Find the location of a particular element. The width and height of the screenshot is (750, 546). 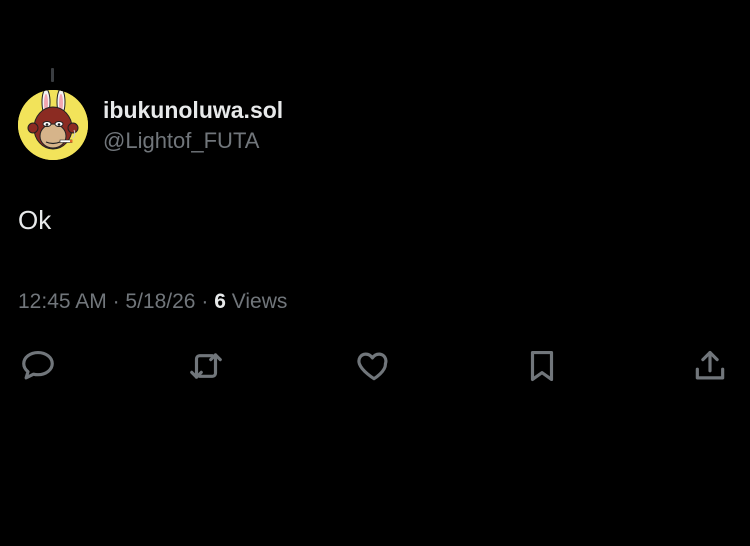

bookmark-button is located at coordinates (542, 366).